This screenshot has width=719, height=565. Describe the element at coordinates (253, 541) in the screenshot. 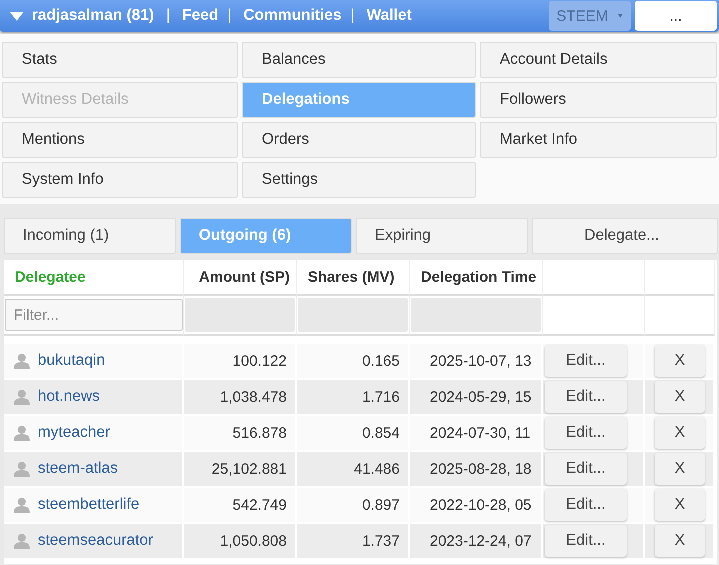

I see `table-cell: 1,050.808` at that location.